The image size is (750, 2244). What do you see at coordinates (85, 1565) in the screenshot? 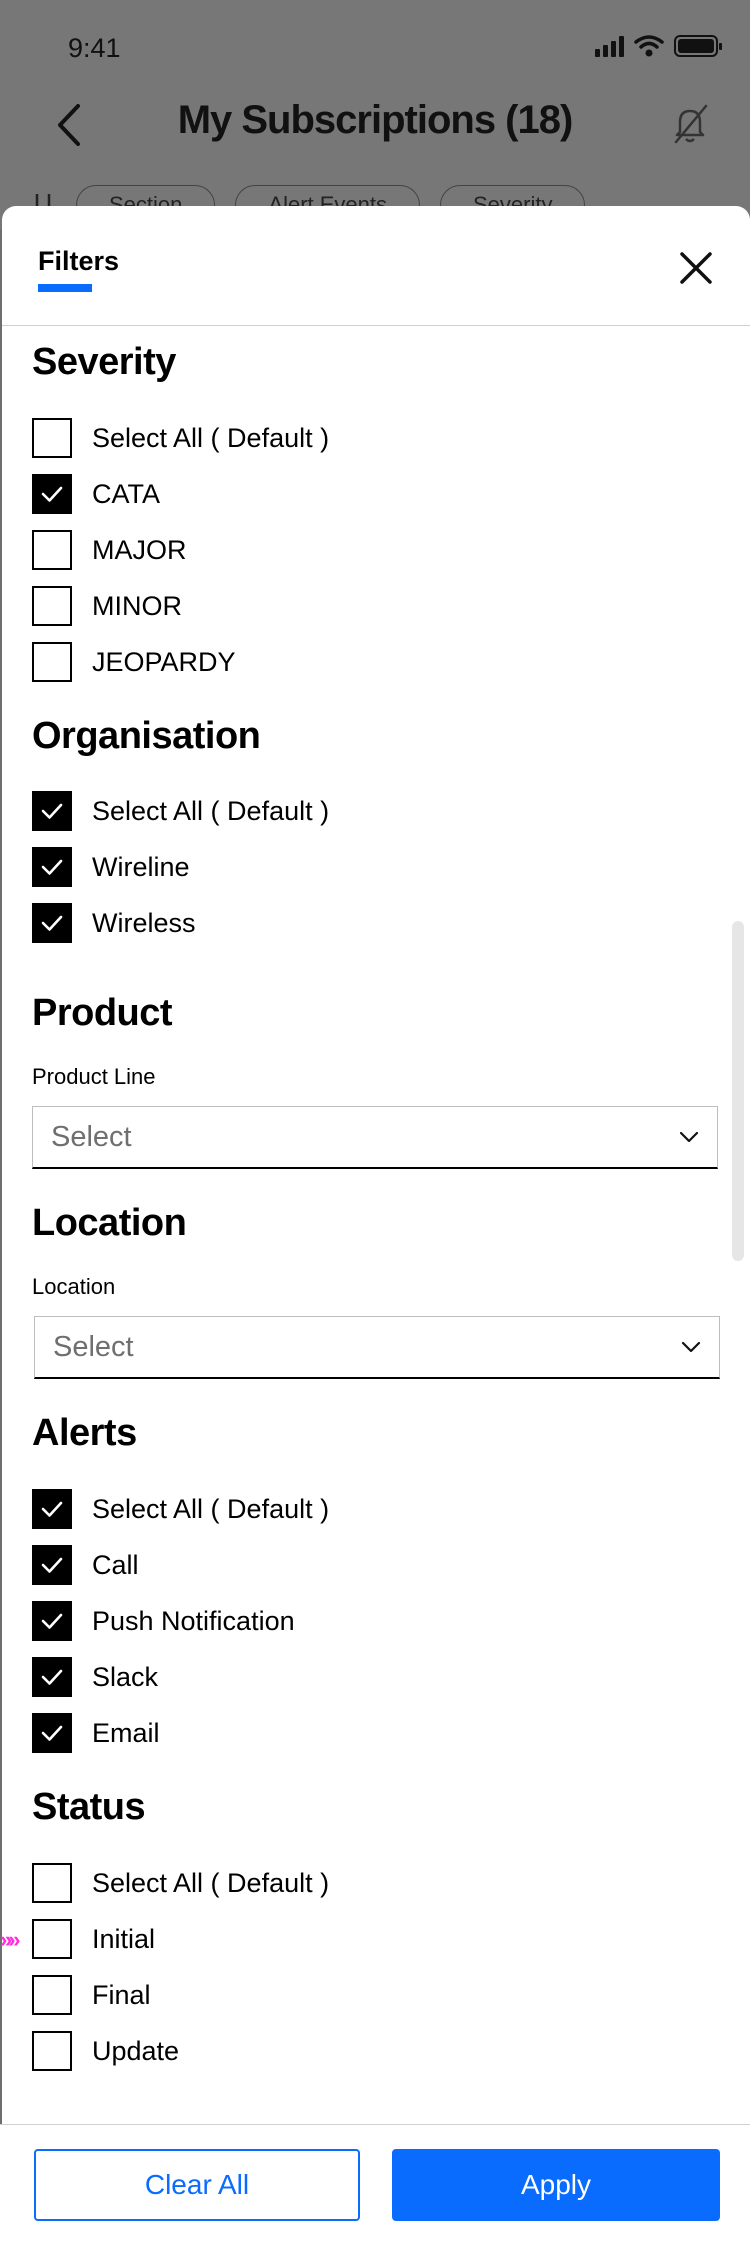
I see `checkbox-alerts-call: Call` at bounding box center [85, 1565].